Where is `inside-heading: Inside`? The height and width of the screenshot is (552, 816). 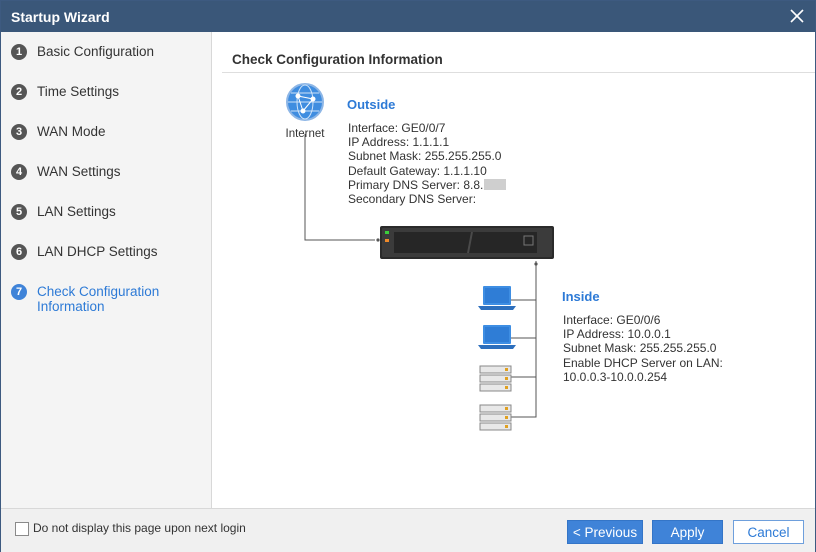 inside-heading: Inside is located at coordinates (581, 296).